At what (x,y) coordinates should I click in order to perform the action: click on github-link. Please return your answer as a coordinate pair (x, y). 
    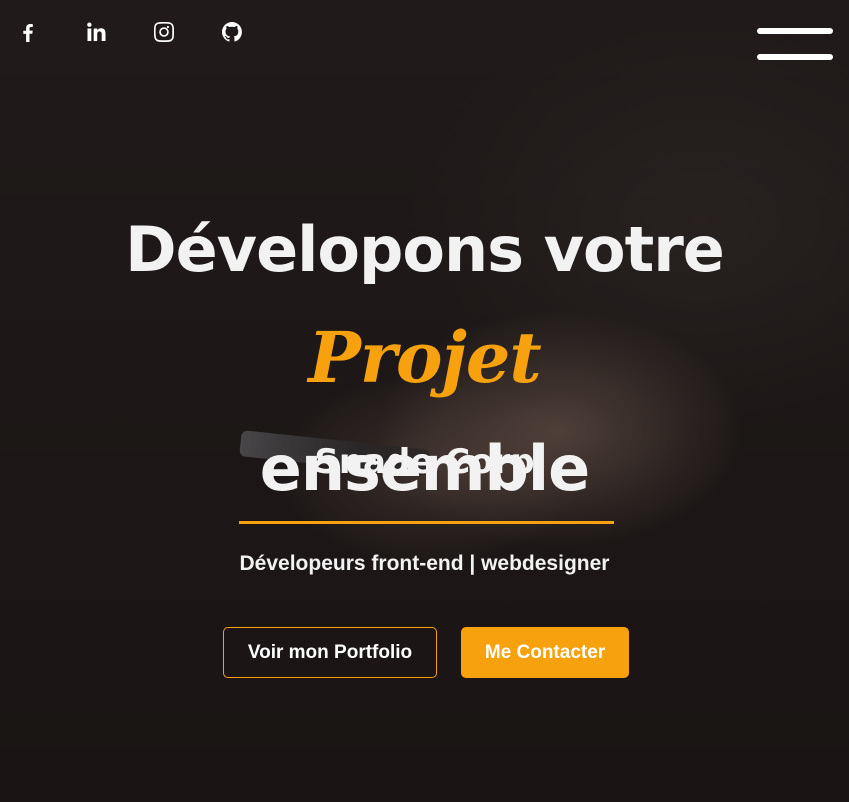
    Looking at the image, I should click on (234, 34).